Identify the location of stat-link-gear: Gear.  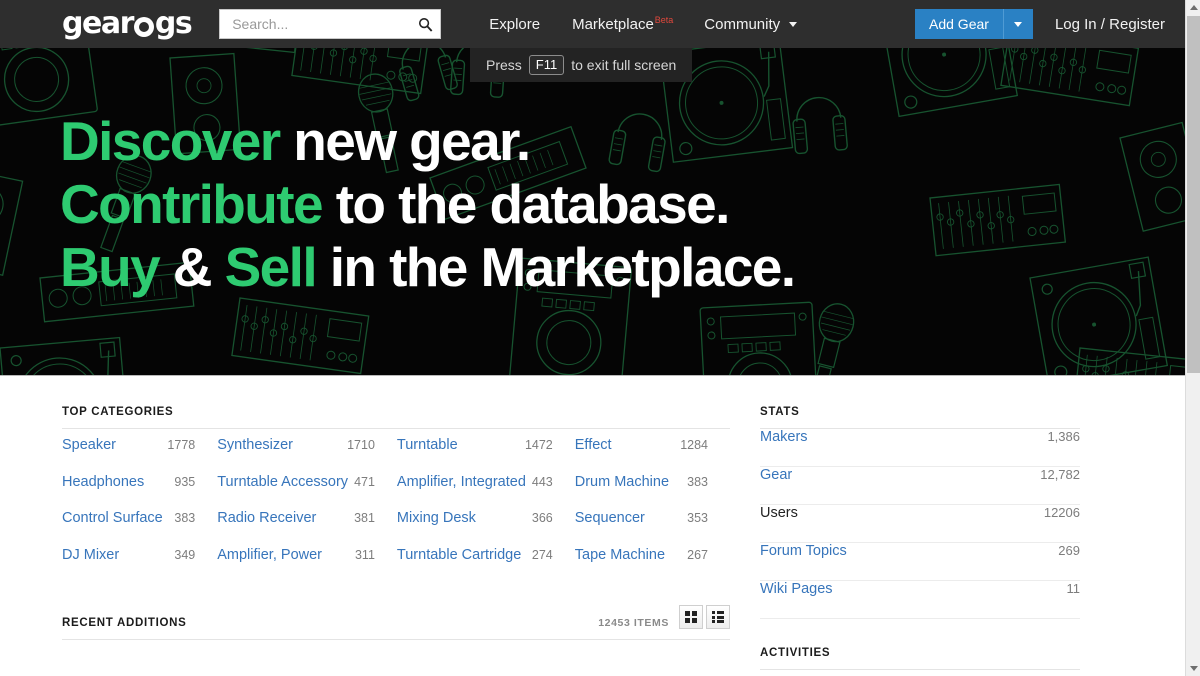
(776, 475).